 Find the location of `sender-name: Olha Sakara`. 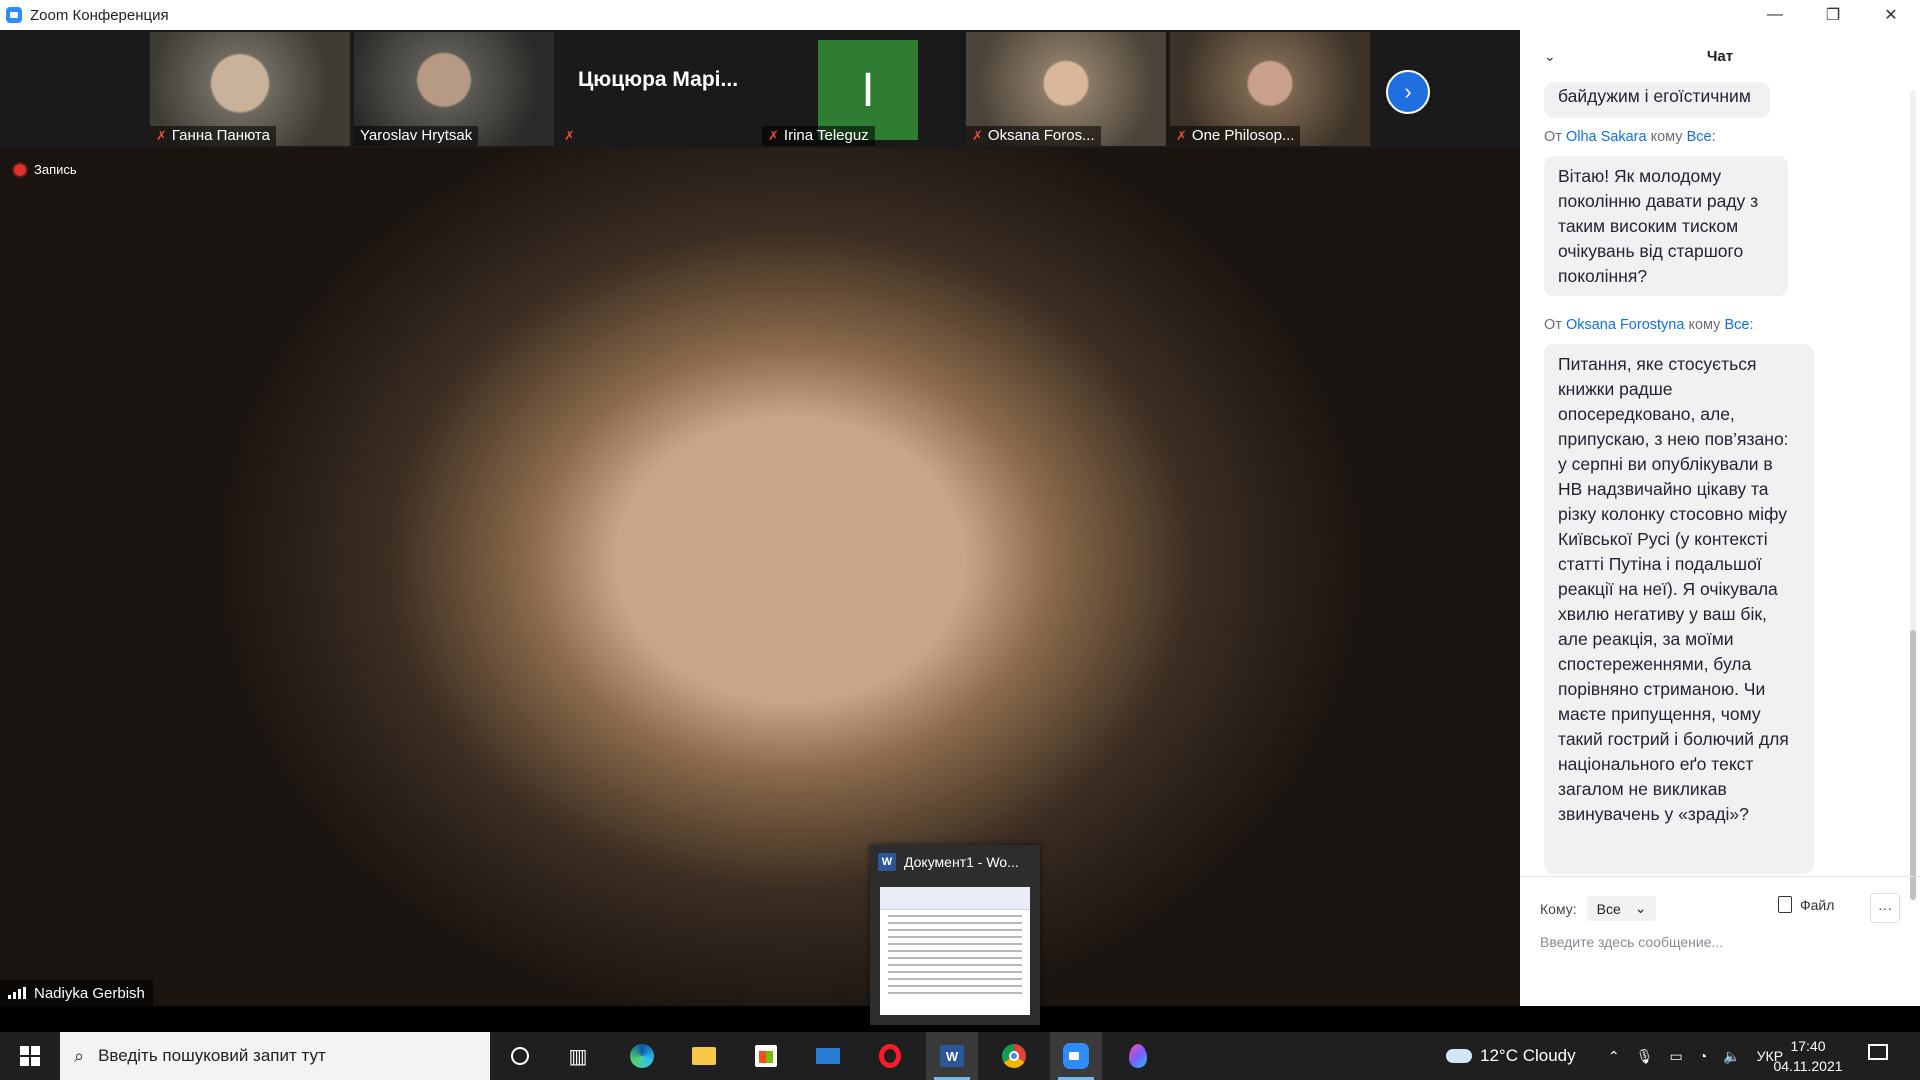

sender-name: Olha Sakara is located at coordinates (1606, 137).